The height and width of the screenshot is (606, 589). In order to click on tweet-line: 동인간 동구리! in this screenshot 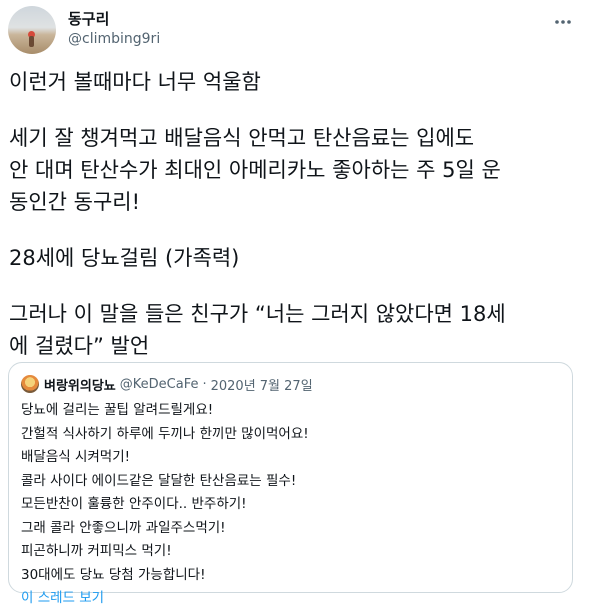, I will do `click(75, 202)`.